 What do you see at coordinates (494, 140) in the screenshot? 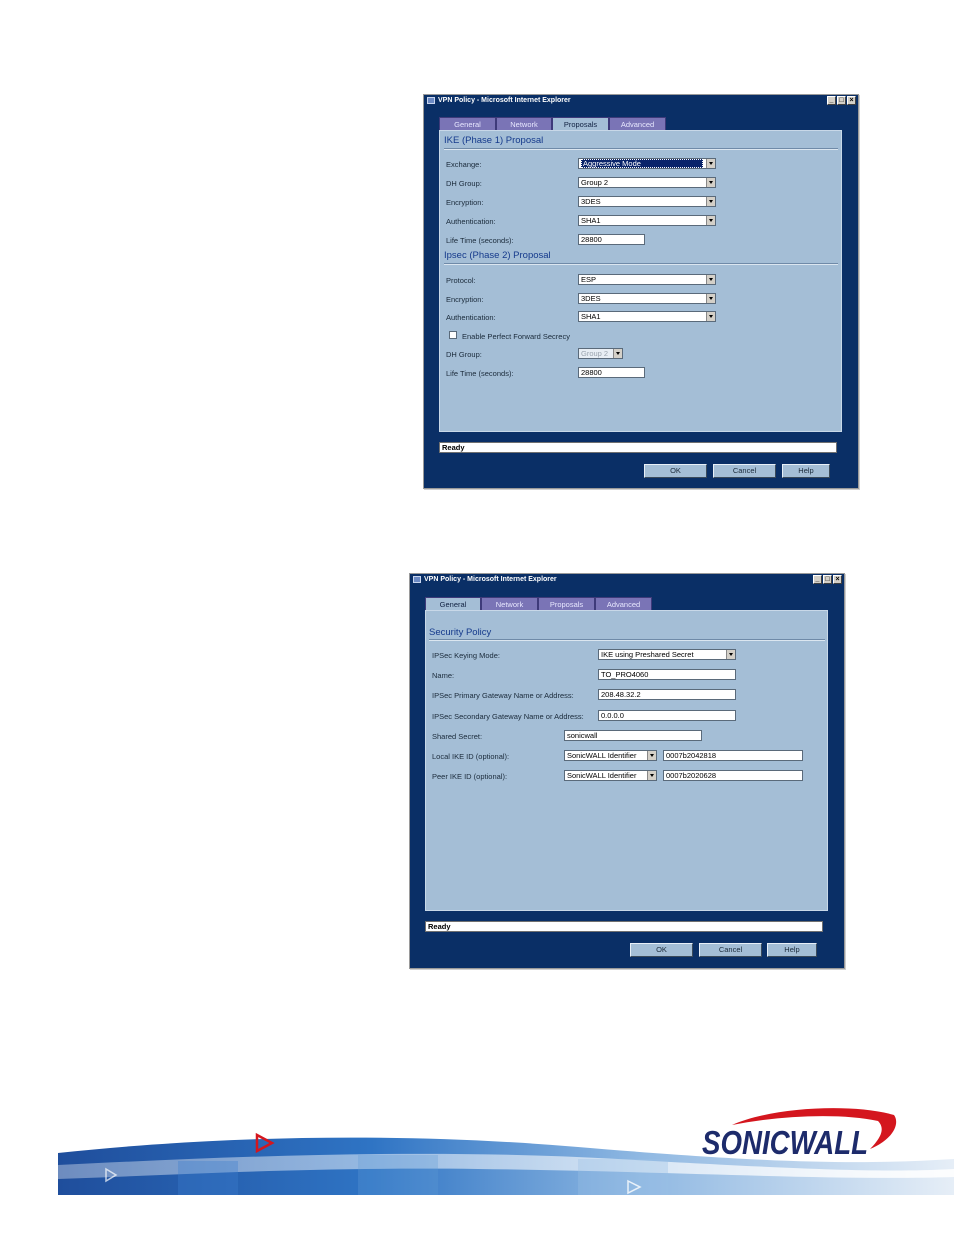
I see `ike-section-title: IKE (Phase 1) Proposal` at bounding box center [494, 140].